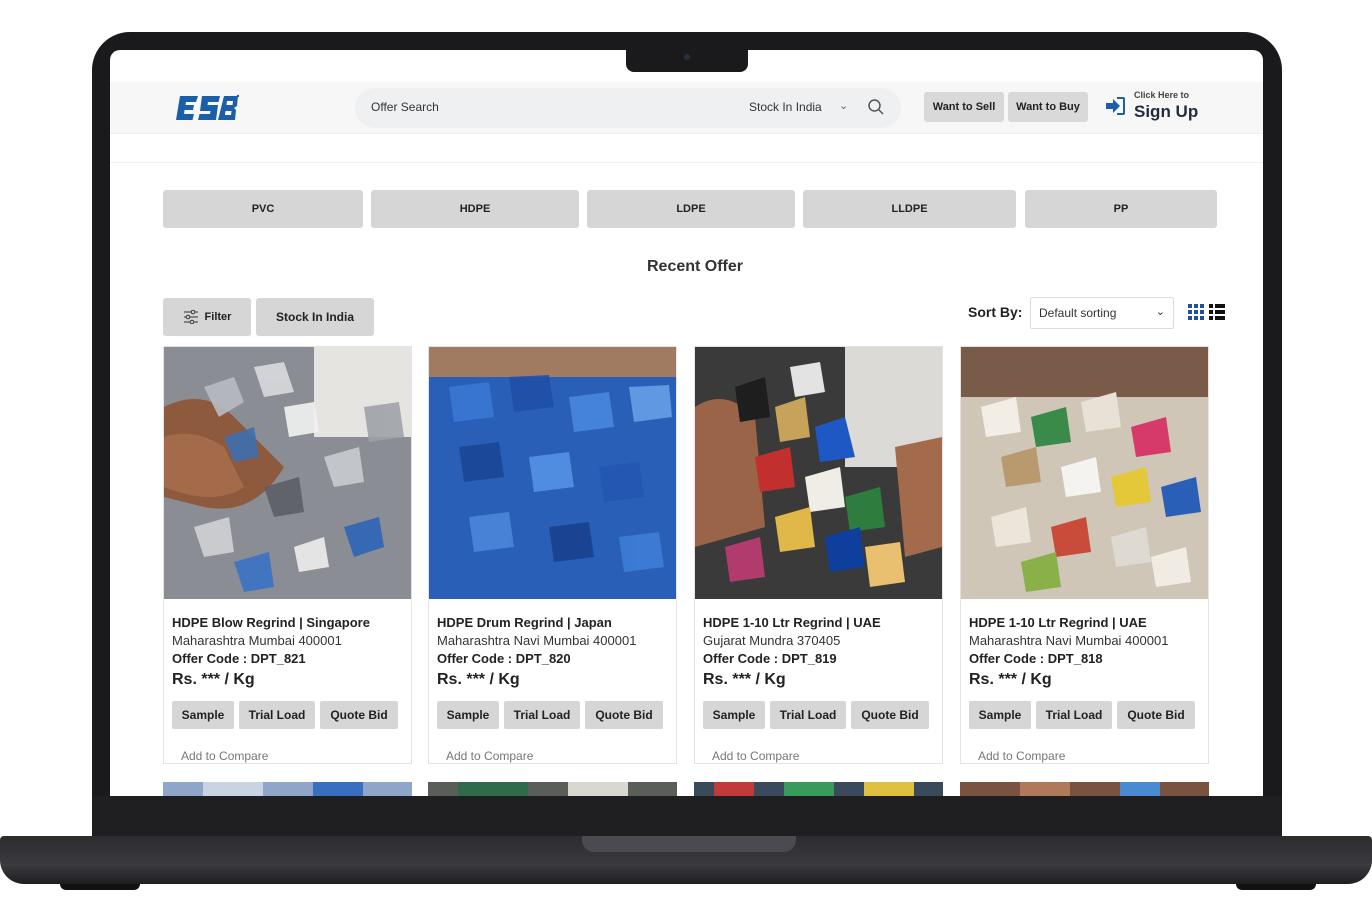 The width and height of the screenshot is (1372, 904). Describe the element at coordinates (964, 107) in the screenshot. I see `want-to-sell-button: Want to Sell` at that location.